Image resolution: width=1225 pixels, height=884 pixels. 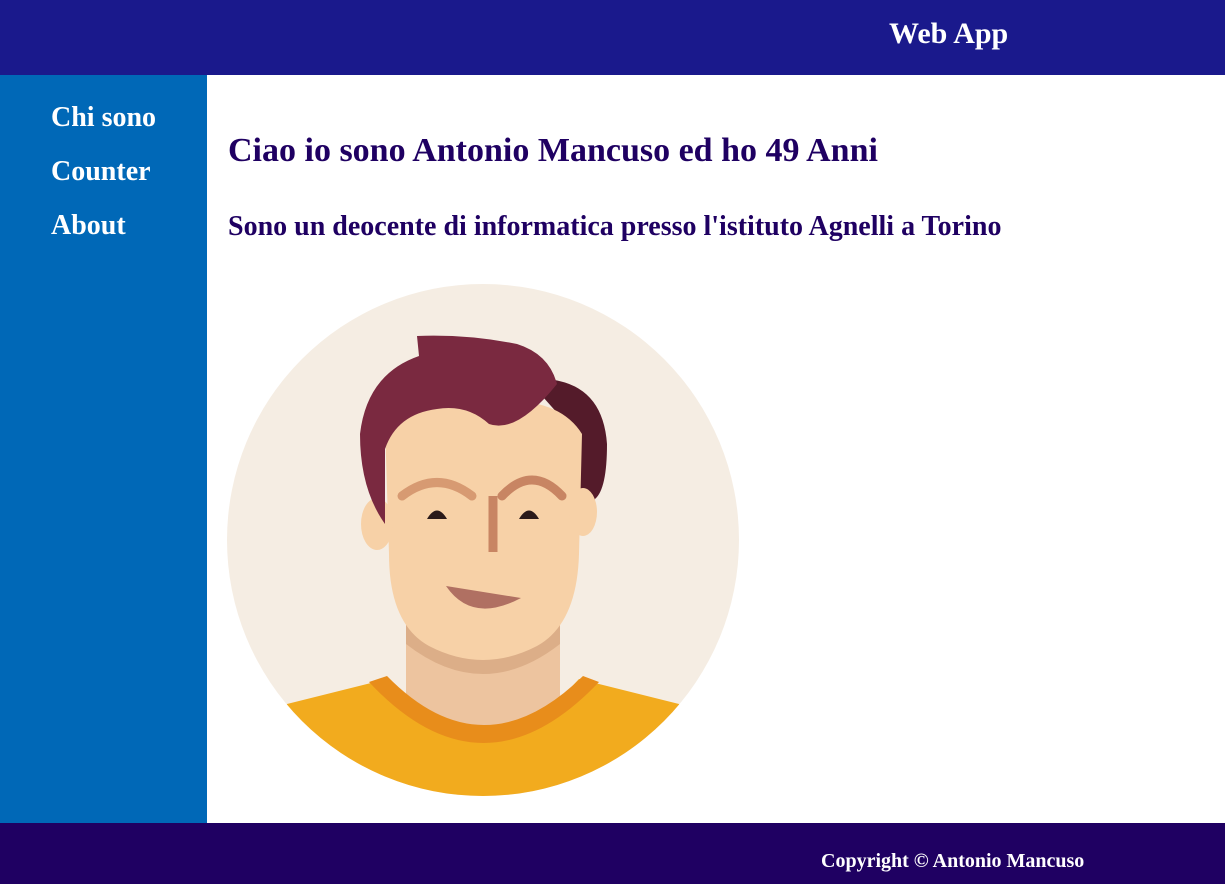 I want to click on page-footer: Copyright © Antonio Mancuso, so click(x=612, y=853).